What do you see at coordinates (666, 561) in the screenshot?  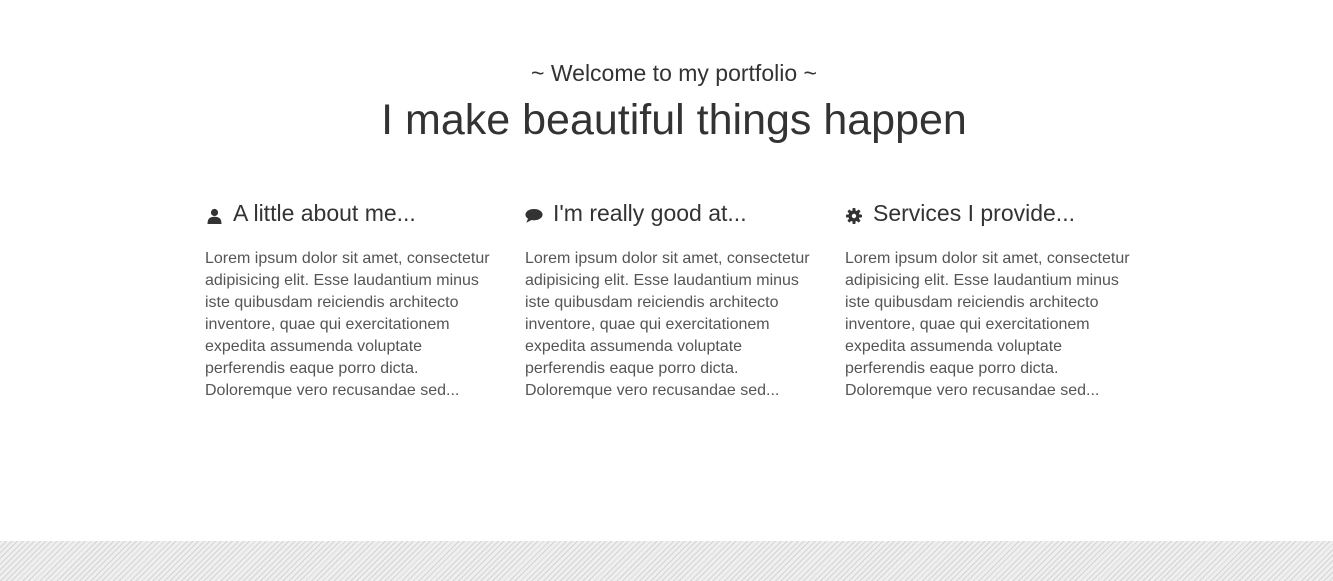 I see `footer-pattern-band` at bounding box center [666, 561].